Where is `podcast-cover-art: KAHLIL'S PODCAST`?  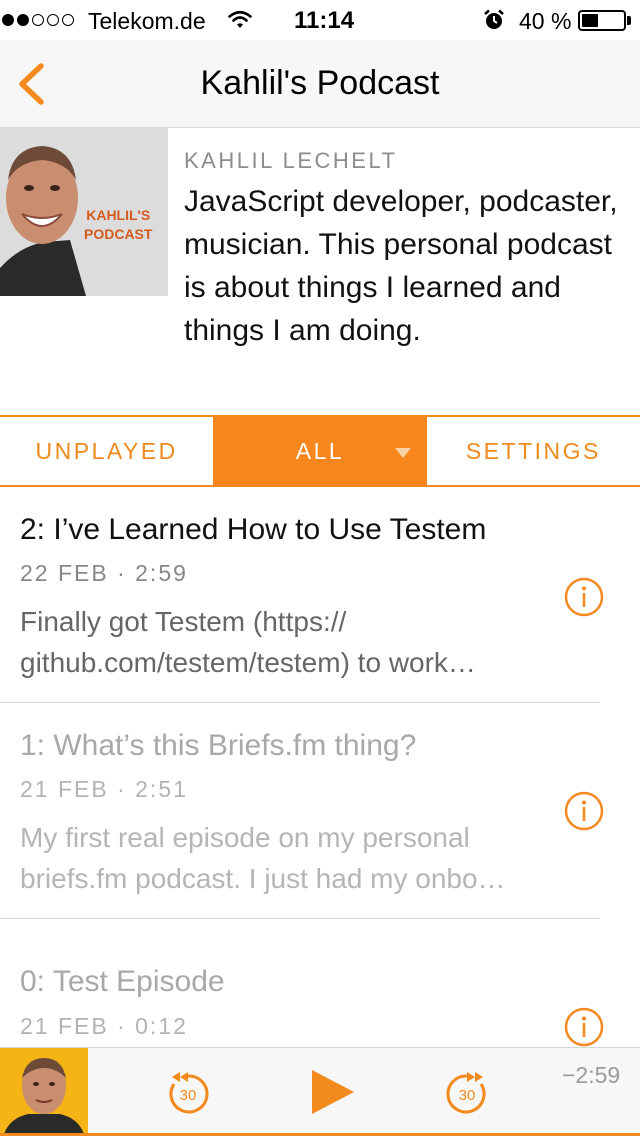 podcast-cover-art: KAHLIL'S PODCAST is located at coordinates (84, 212).